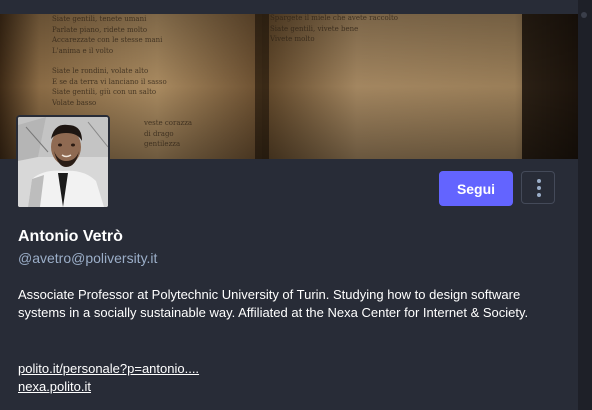  Describe the element at coordinates (334, 18) in the screenshot. I see `poem-line: Spargete il miele che avete raccolto` at that location.